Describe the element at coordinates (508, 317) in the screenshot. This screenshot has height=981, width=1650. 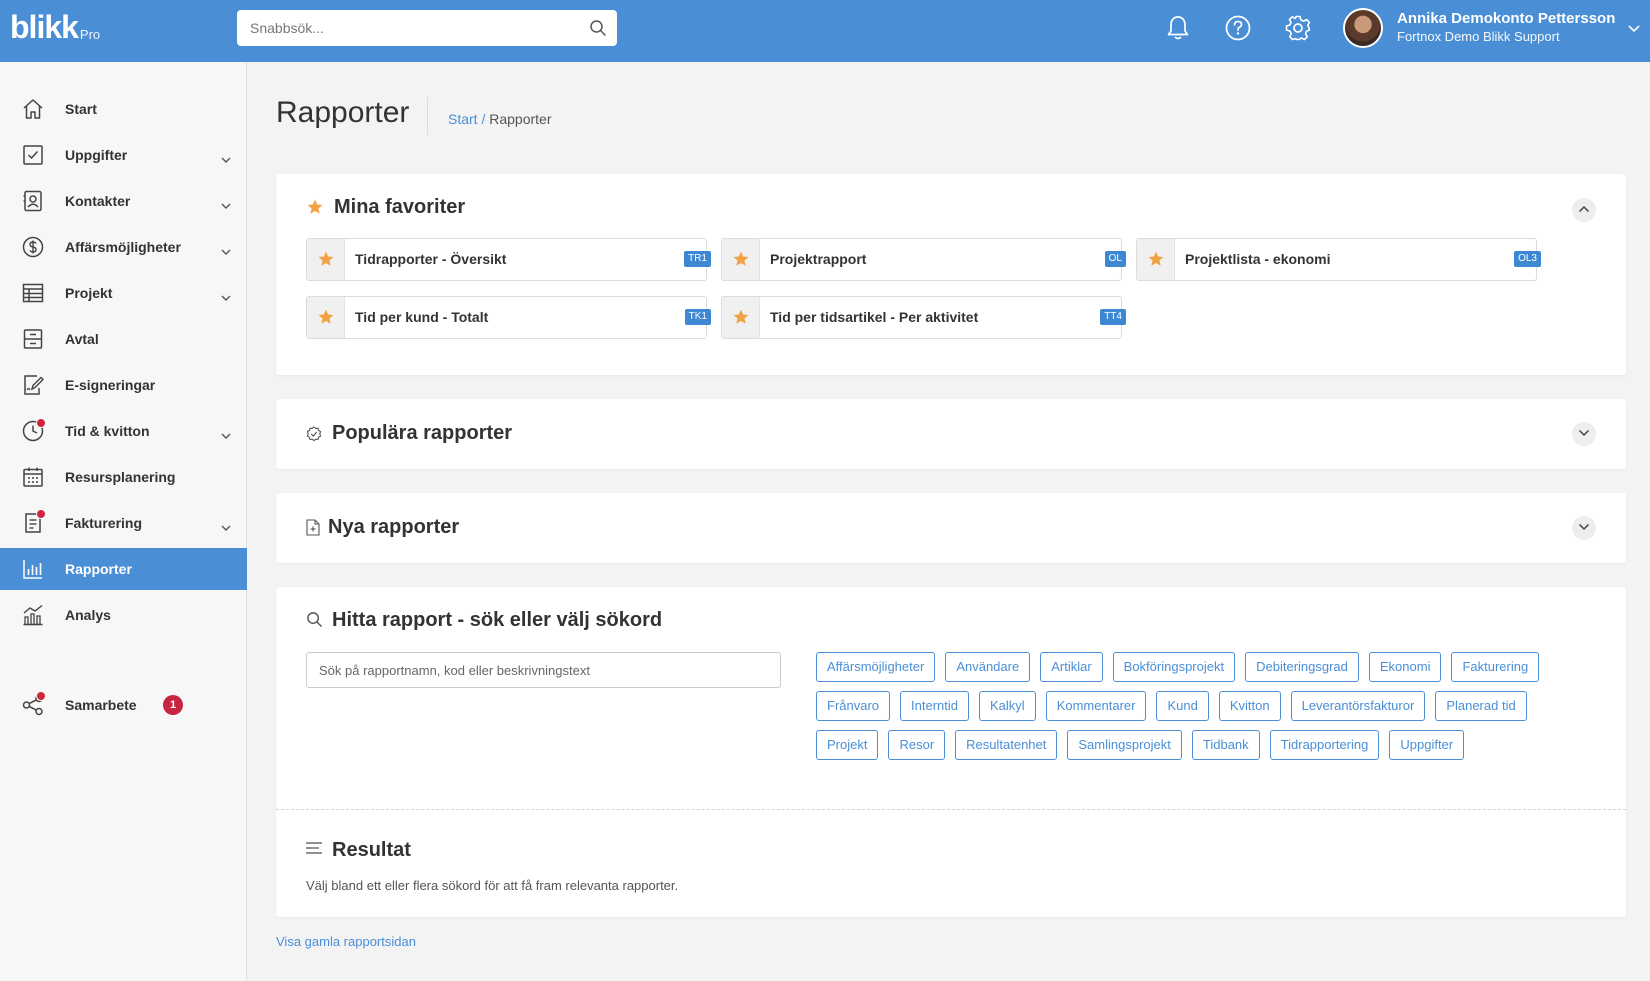
I see `favorite-report: Tid per kund - Totalt TK1` at that location.